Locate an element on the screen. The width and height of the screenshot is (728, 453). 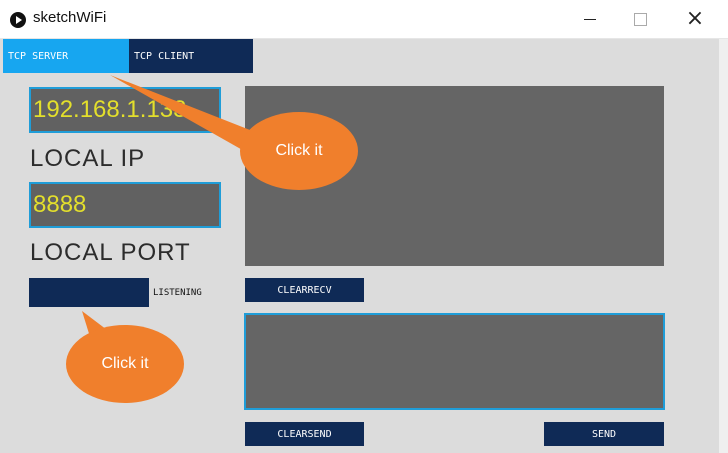
local-port-field: 8888 is located at coordinates (125, 205).